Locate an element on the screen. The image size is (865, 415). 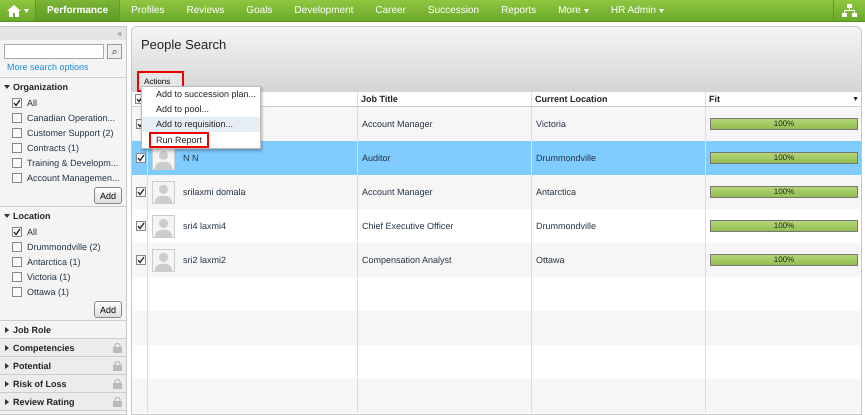
job-title: Compensation Analyst is located at coordinates (407, 260).